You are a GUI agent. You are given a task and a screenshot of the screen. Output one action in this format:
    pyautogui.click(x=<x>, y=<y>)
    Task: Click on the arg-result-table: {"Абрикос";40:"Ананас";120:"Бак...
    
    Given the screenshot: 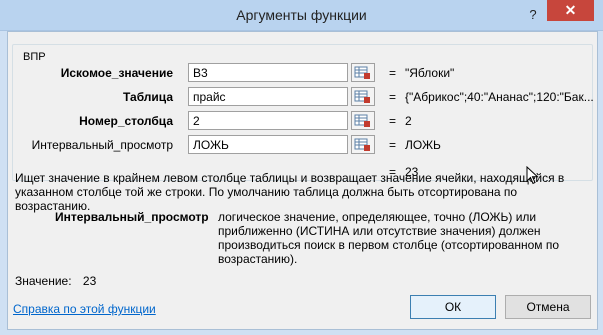 What is the action you would take?
    pyautogui.click(x=499, y=97)
    